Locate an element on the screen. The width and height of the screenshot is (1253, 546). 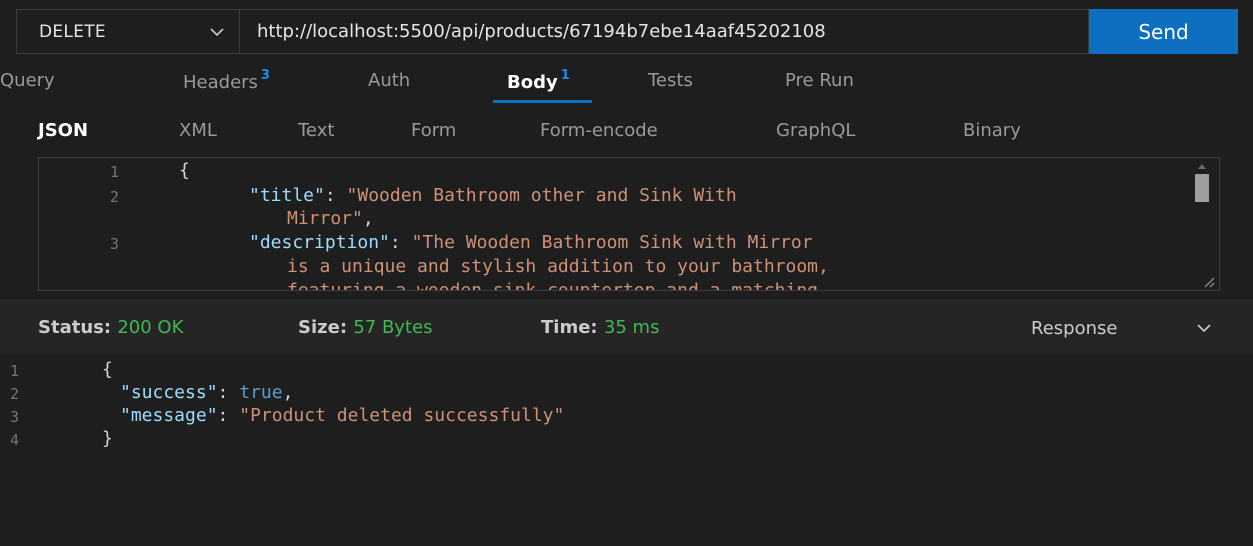
scrollbar-thumb is located at coordinates (1202, 188).